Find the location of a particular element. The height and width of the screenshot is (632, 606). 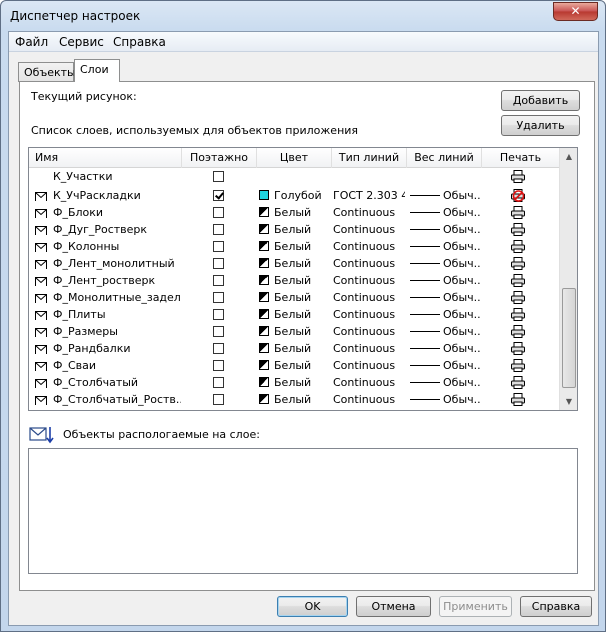

add-button: Добавить is located at coordinates (540, 100).